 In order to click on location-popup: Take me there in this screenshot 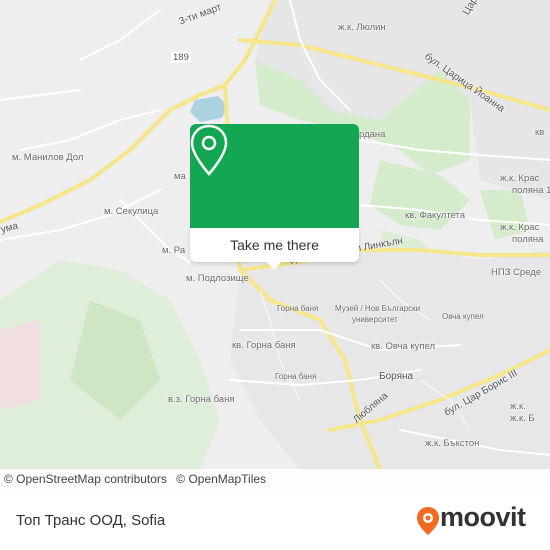, I will do `click(274, 197)`.